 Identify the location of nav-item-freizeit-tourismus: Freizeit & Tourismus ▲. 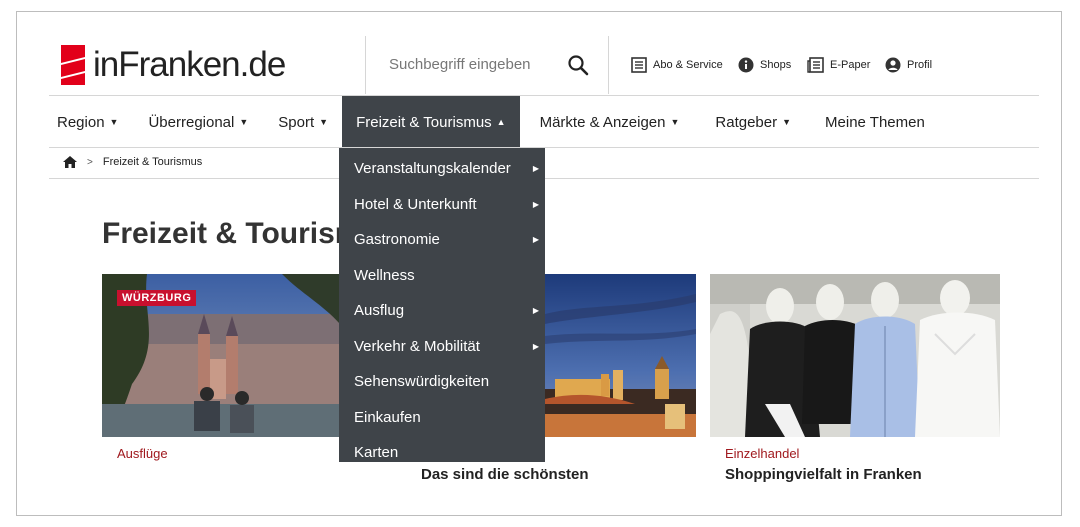
(431, 122).